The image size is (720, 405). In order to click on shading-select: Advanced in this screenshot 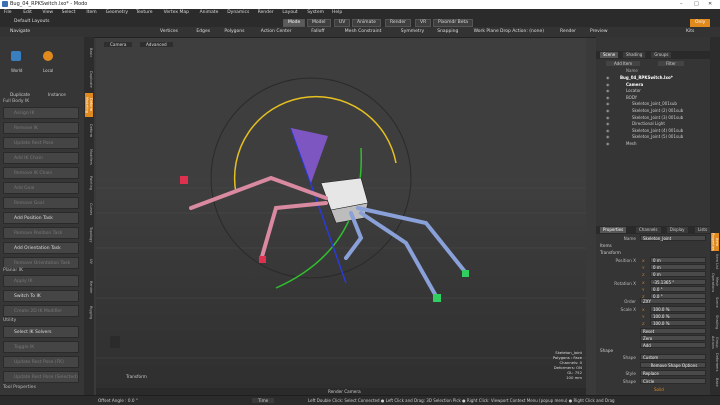, I will do `click(156, 44)`.